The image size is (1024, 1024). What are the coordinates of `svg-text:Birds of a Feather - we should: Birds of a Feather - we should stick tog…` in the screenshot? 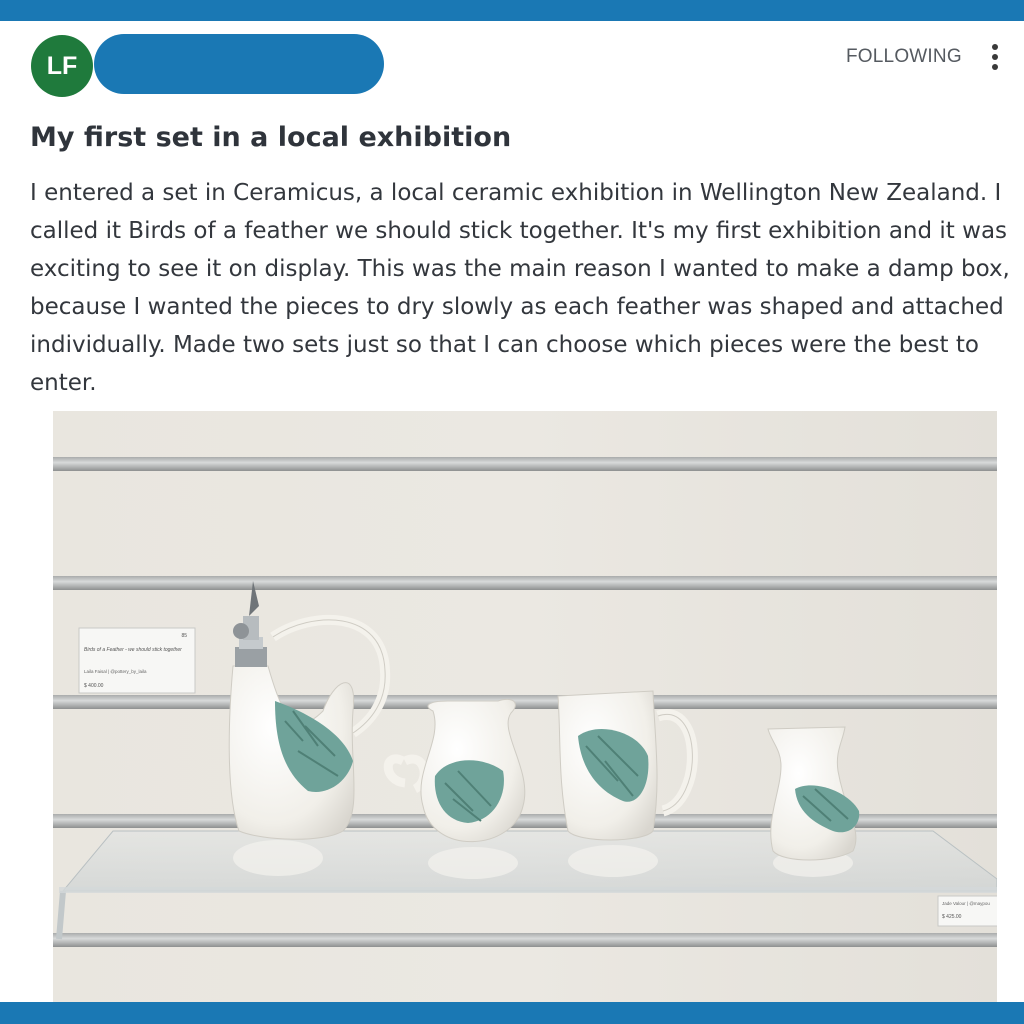 It's located at (133, 650).